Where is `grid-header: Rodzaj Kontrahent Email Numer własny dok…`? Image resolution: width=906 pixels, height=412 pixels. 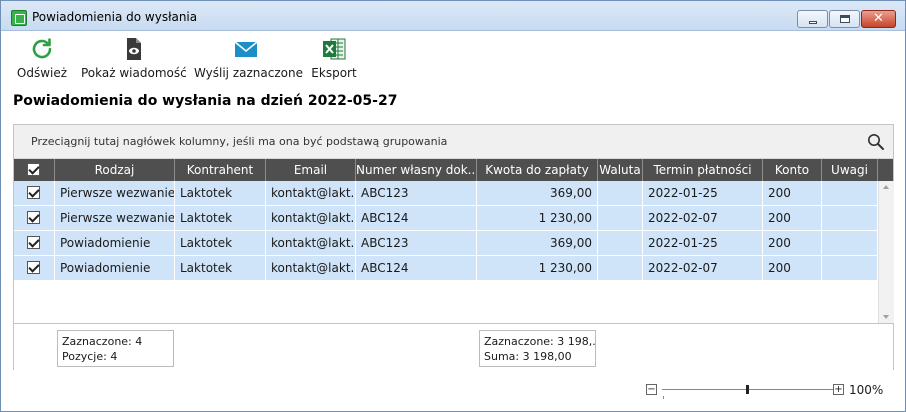
grid-header: Rodzaj Kontrahent Email Numer własny dok… is located at coordinates (453, 170).